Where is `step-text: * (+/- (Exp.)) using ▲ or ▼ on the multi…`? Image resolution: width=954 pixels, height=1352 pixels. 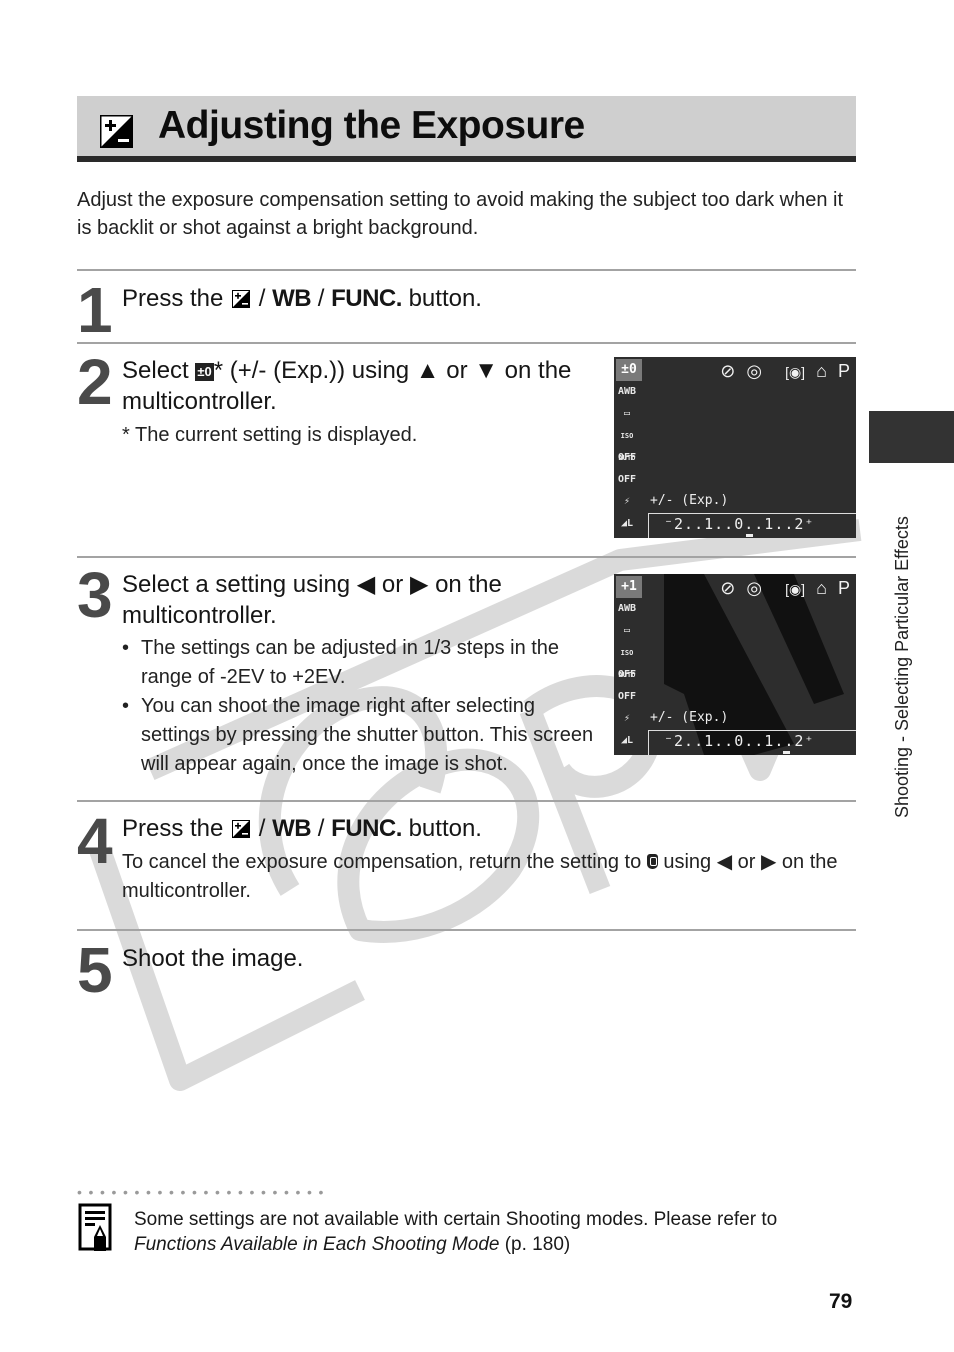
step-text: * (+/- (Exp.)) using ▲ or ▼ on the multi… is located at coordinates (347, 386).